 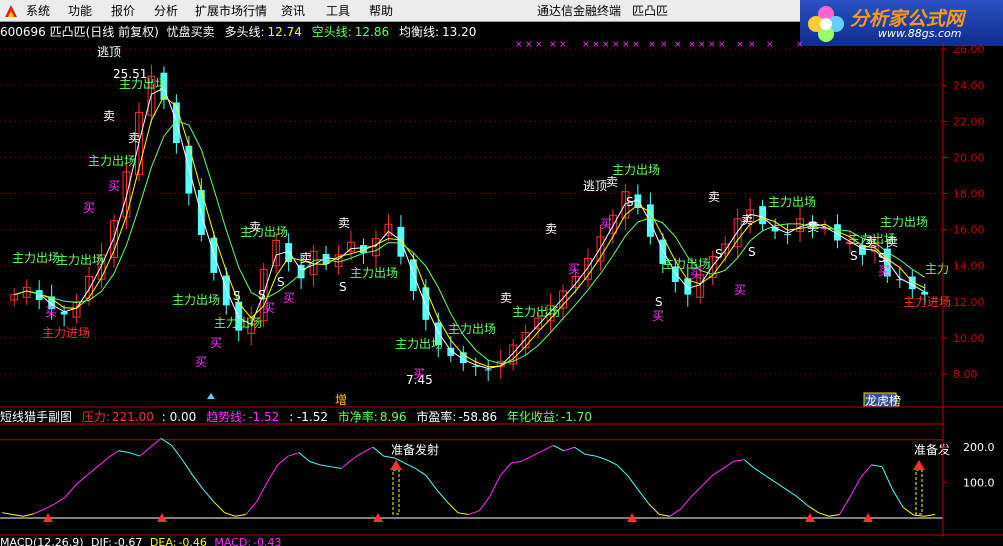 What do you see at coordinates (267, 541) in the screenshot?
I see `macd-value: -0.43` at bounding box center [267, 541].